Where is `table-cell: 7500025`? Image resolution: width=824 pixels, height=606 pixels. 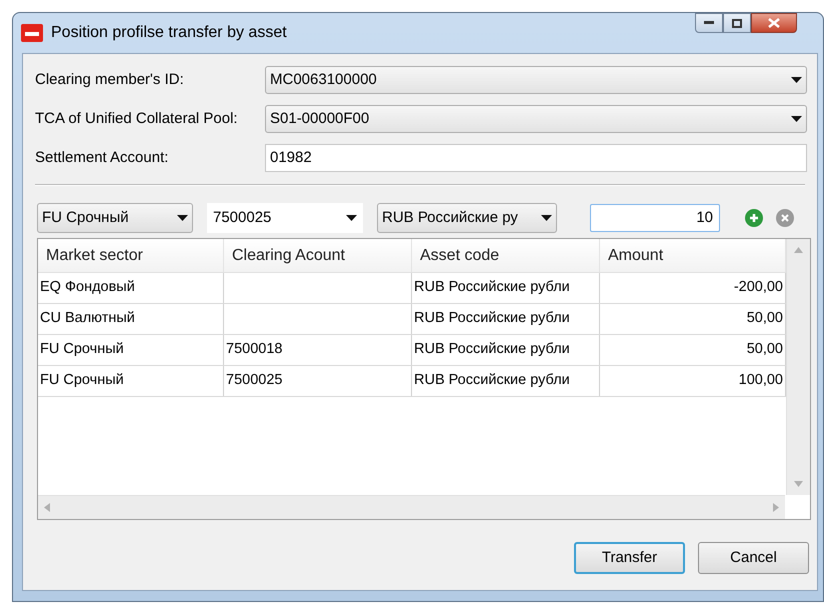
table-cell: 7500025 is located at coordinates (318, 381).